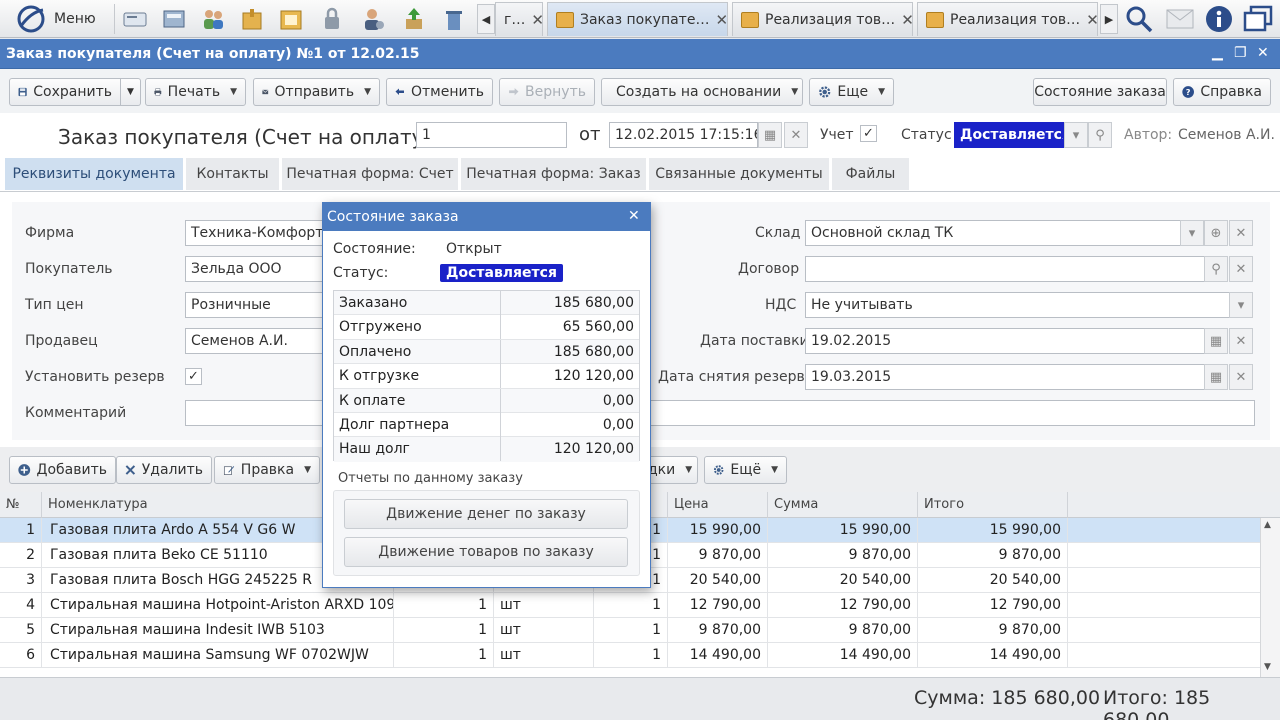  Describe the element at coordinates (491, 135) in the screenshot. I see `document-number-field: 1` at that location.